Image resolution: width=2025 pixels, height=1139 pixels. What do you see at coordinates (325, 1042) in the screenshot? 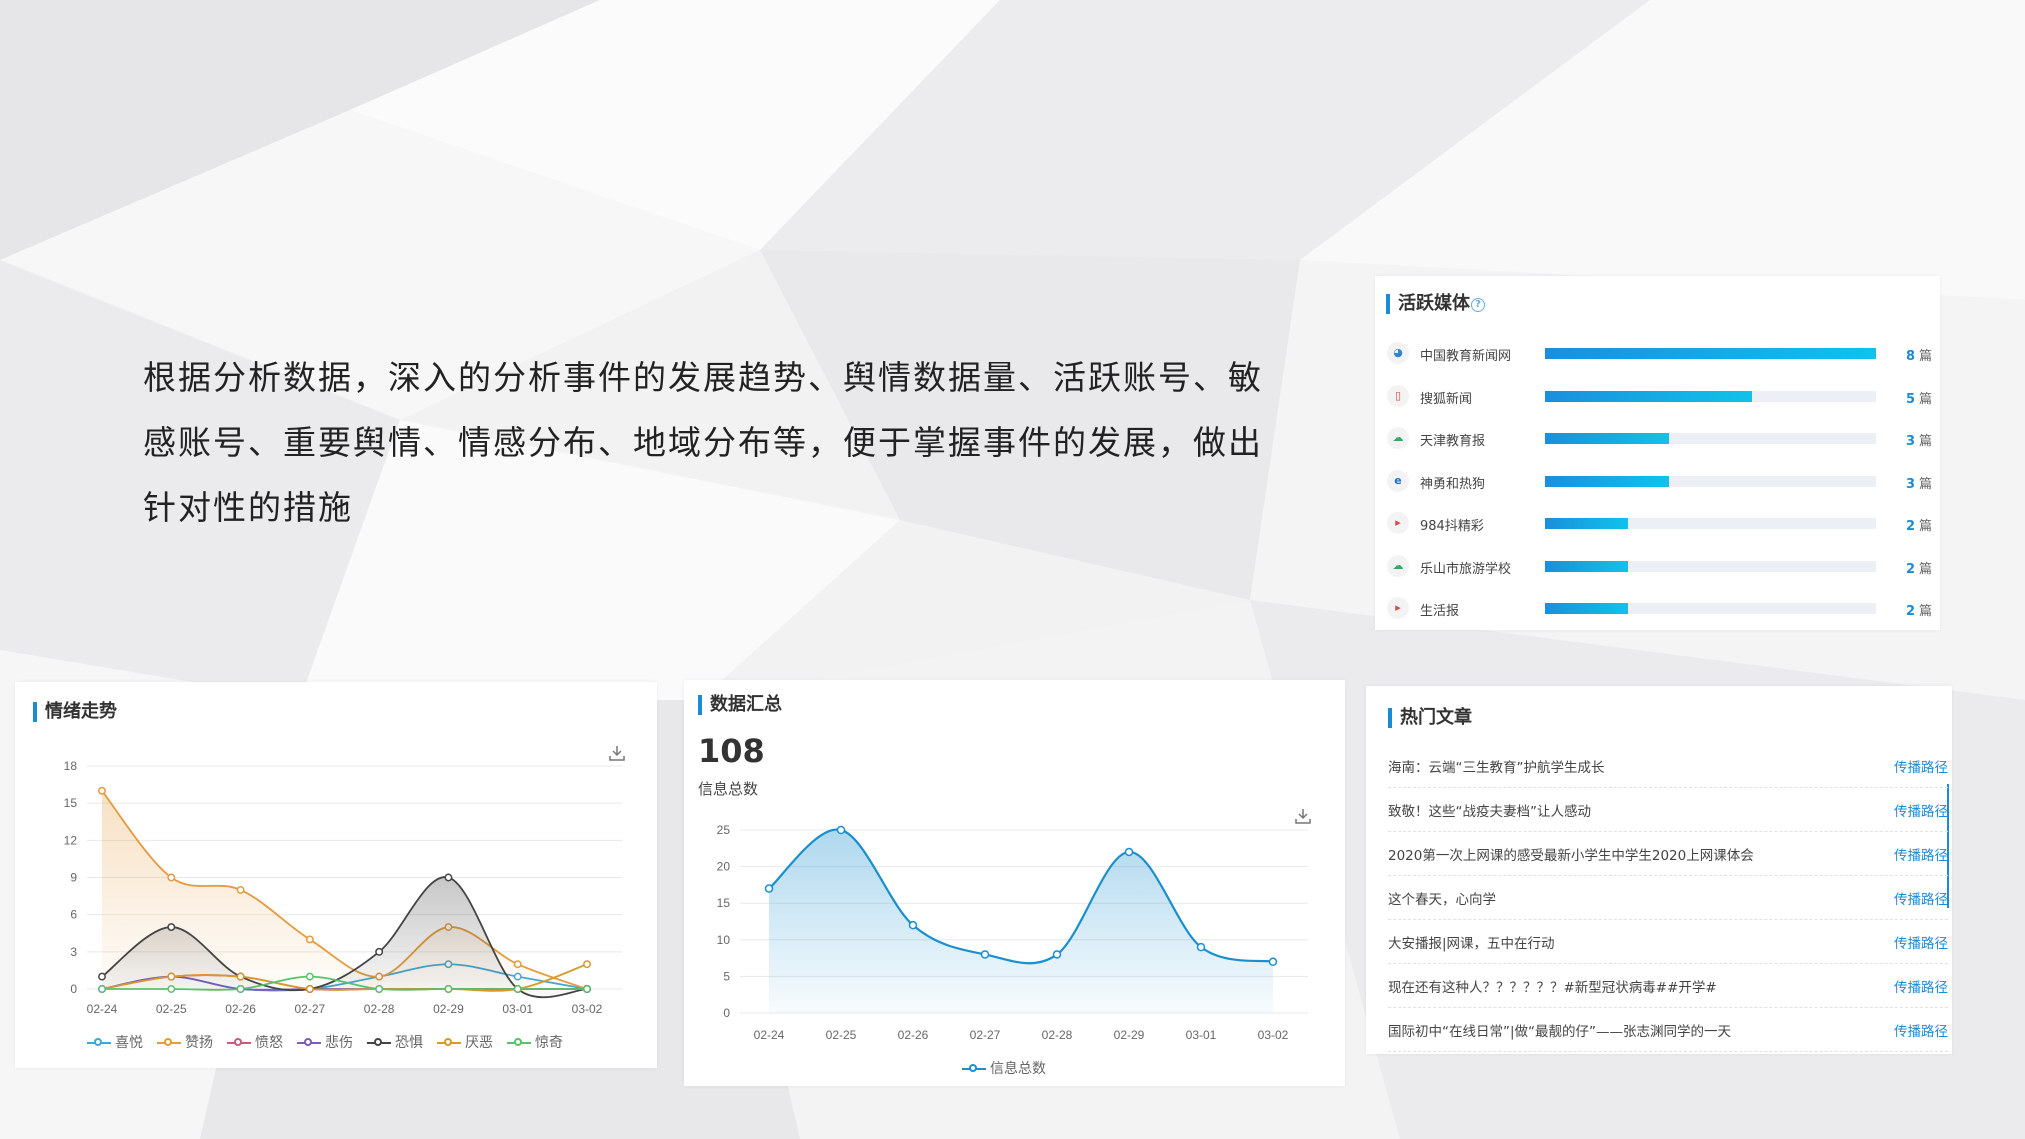
I see `legend-item: 悲伤` at bounding box center [325, 1042].